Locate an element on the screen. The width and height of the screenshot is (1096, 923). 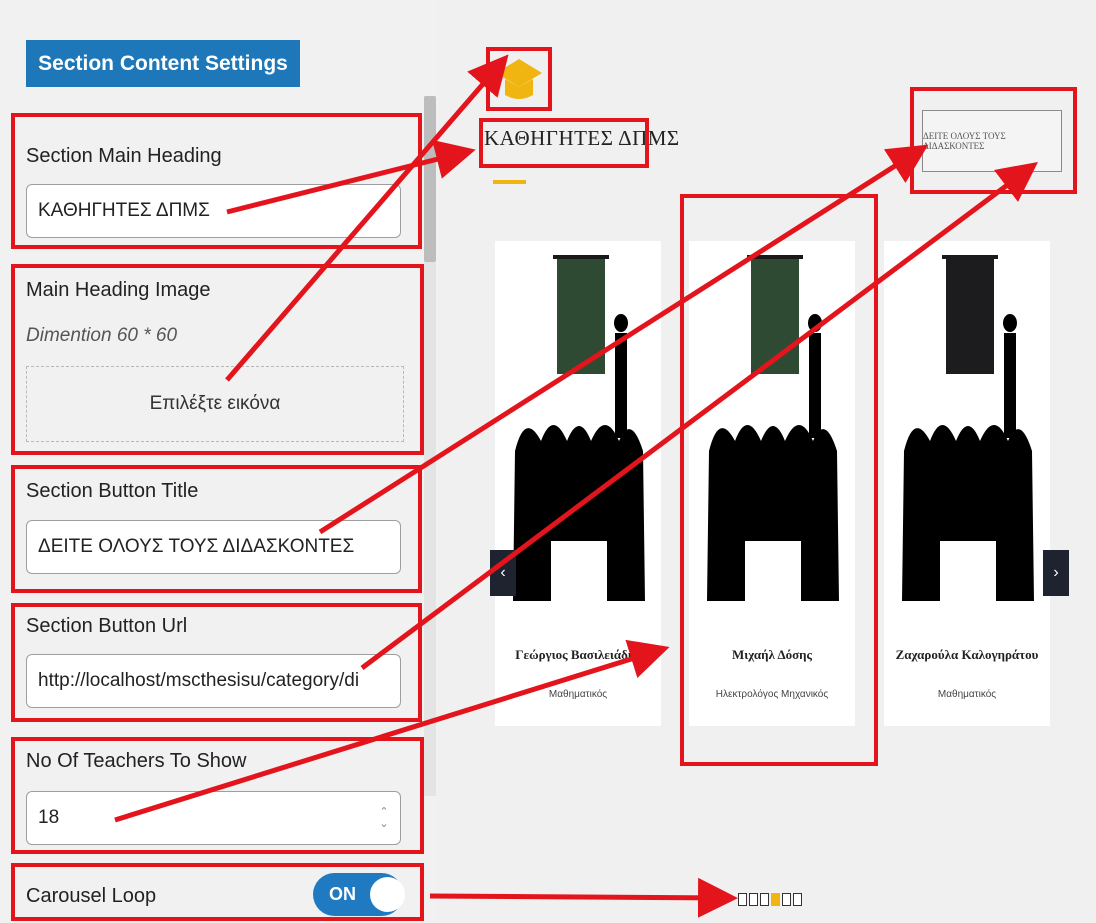
carousel-next-button: › is located at coordinates (1056, 573).